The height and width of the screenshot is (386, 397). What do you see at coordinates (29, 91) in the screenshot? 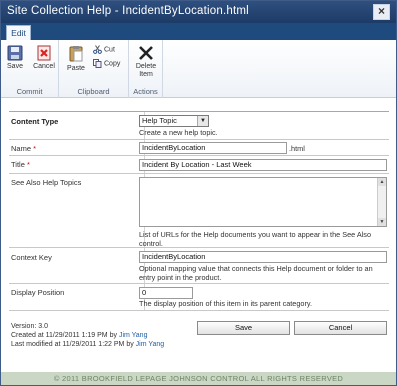
I see `ribbon-group-commit-label: Commit` at bounding box center [29, 91].